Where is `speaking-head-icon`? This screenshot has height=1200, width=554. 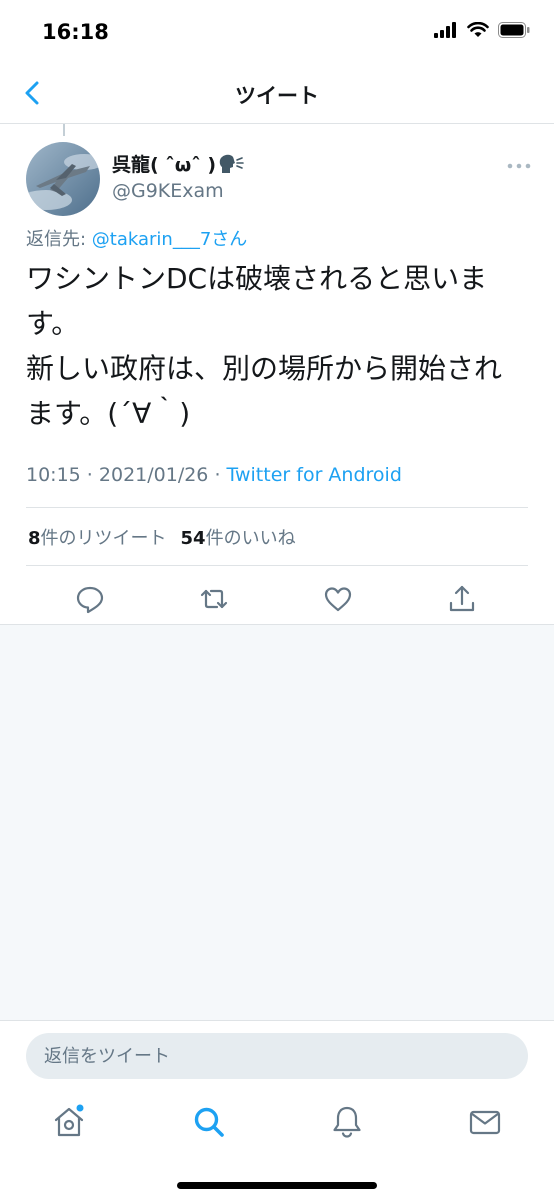 speaking-head-icon is located at coordinates (231, 163).